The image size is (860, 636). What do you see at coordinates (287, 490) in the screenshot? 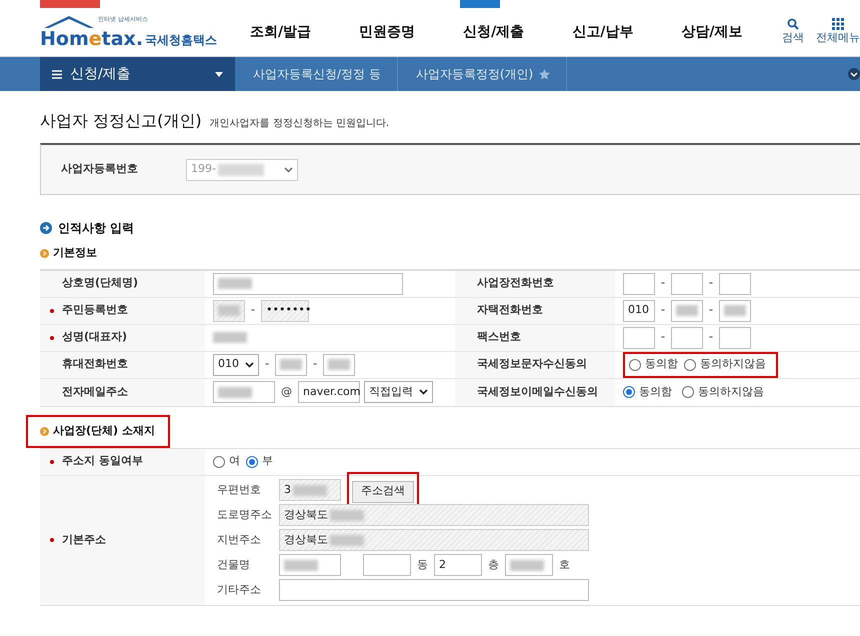
I see `input-value: 3` at bounding box center [287, 490].